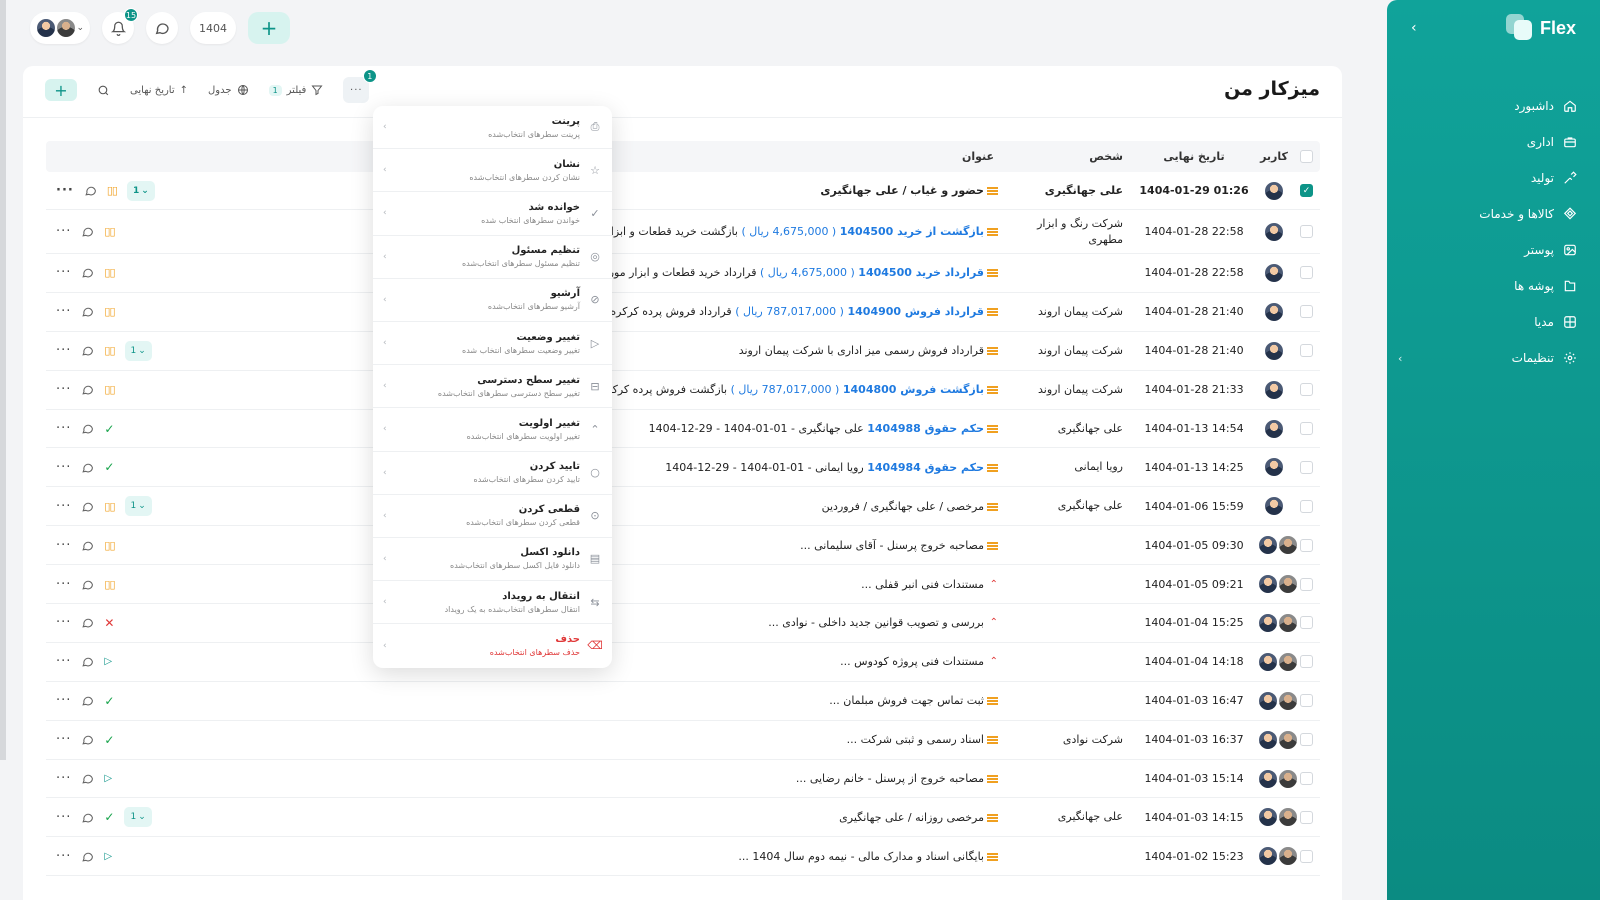 This screenshot has height=900, width=1600. Describe the element at coordinates (60, 28) in the screenshot. I see `account-switcher: ⌄` at that location.